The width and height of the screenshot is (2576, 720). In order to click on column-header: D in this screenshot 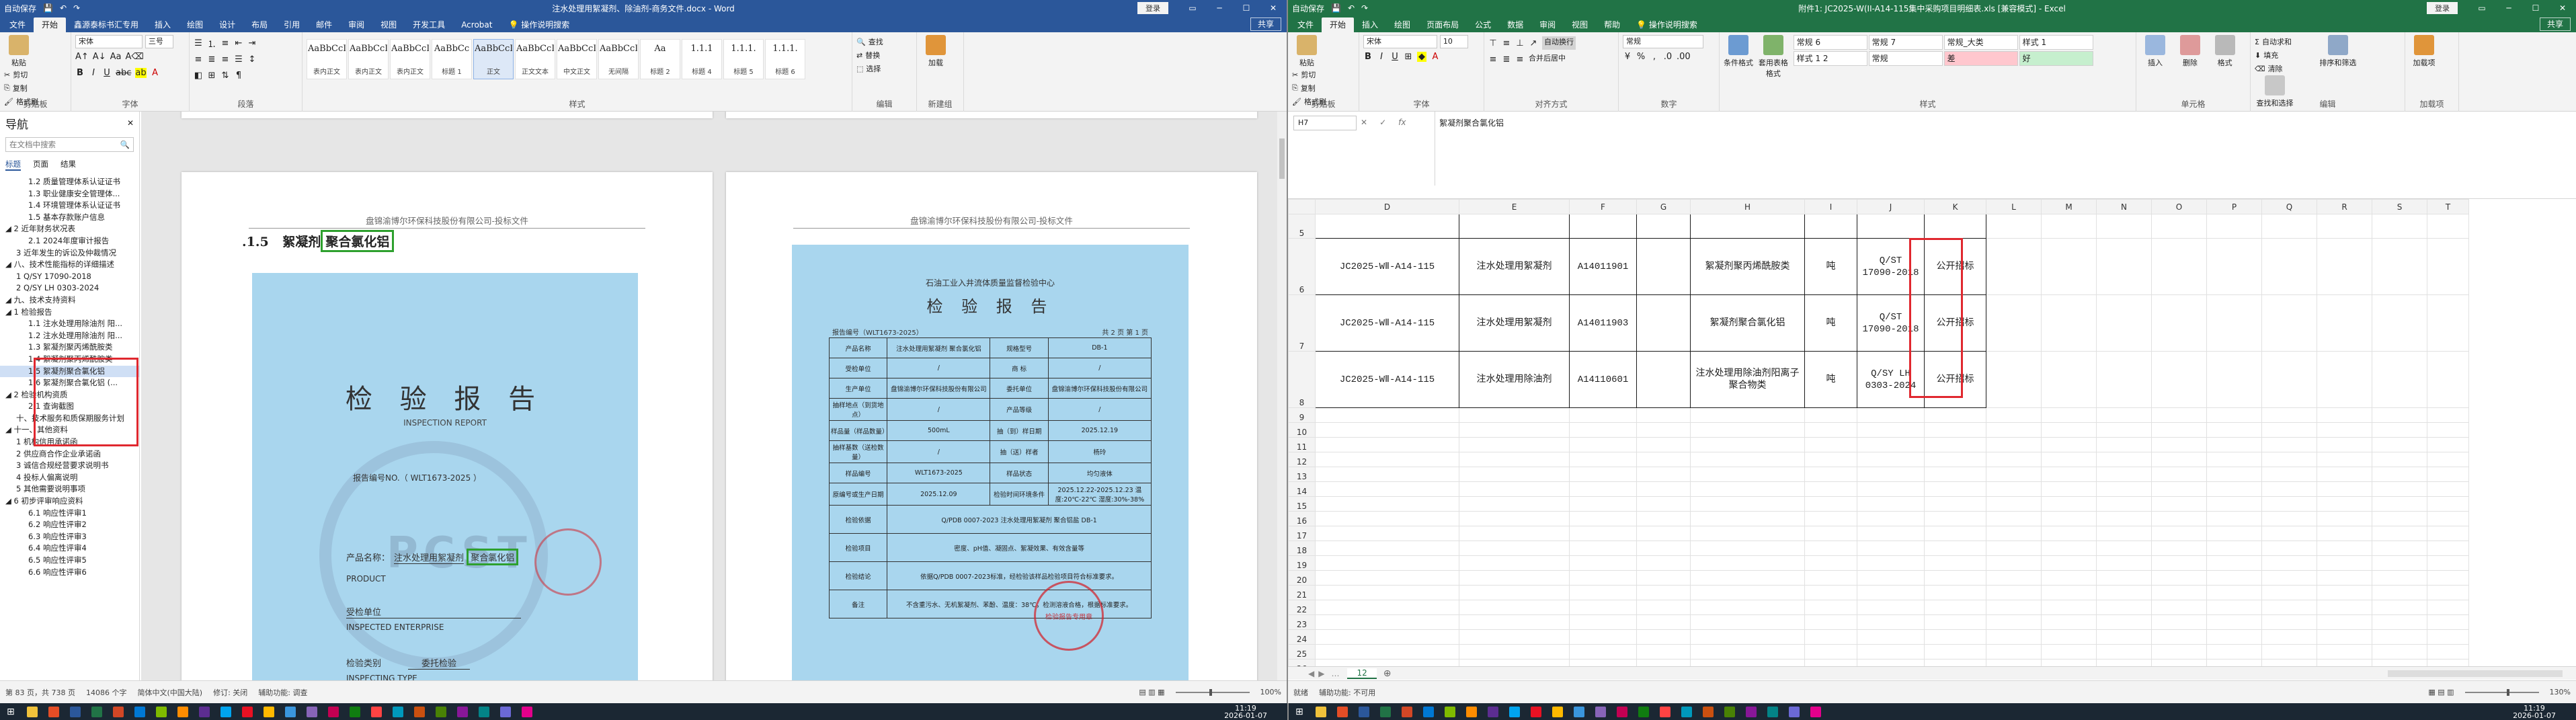, I will do `click(1387, 206)`.